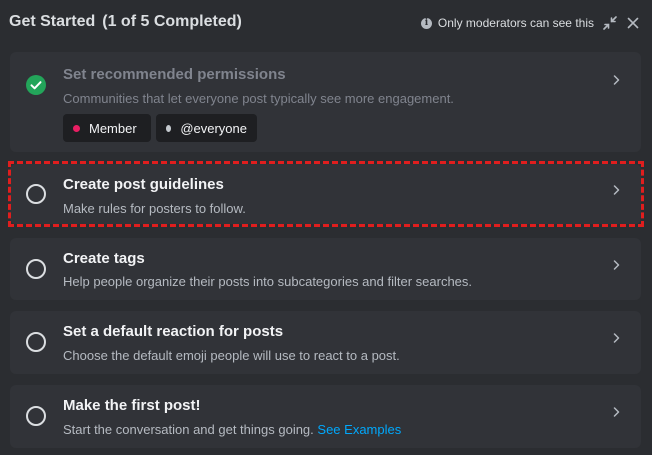  What do you see at coordinates (104, 258) in the screenshot?
I see `task-title: Create tags` at bounding box center [104, 258].